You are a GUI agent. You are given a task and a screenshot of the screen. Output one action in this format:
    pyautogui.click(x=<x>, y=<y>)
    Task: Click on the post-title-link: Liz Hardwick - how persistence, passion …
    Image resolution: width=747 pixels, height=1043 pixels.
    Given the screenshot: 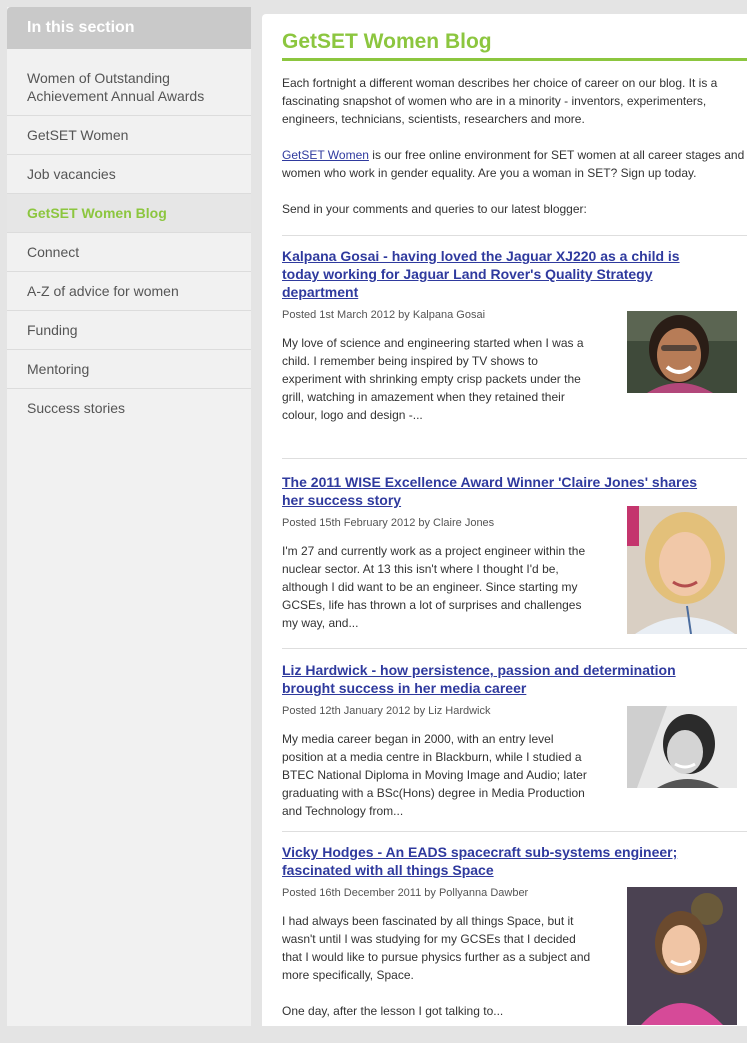 What is the action you would take?
    pyautogui.click(x=492, y=679)
    